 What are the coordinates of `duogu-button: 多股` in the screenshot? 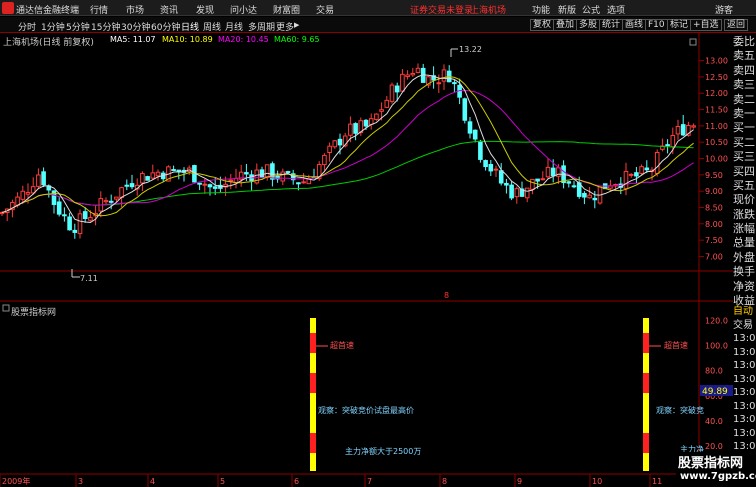 It's located at (588, 25).